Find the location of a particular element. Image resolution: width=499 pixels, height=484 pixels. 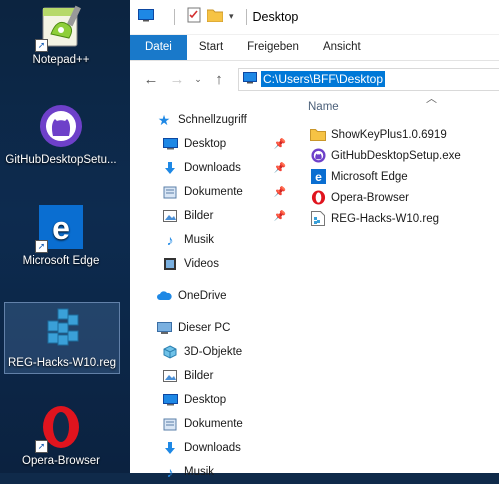

desktop-icon-edge: e ➚ Microsoft Edge is located at coordinates (61, 235).